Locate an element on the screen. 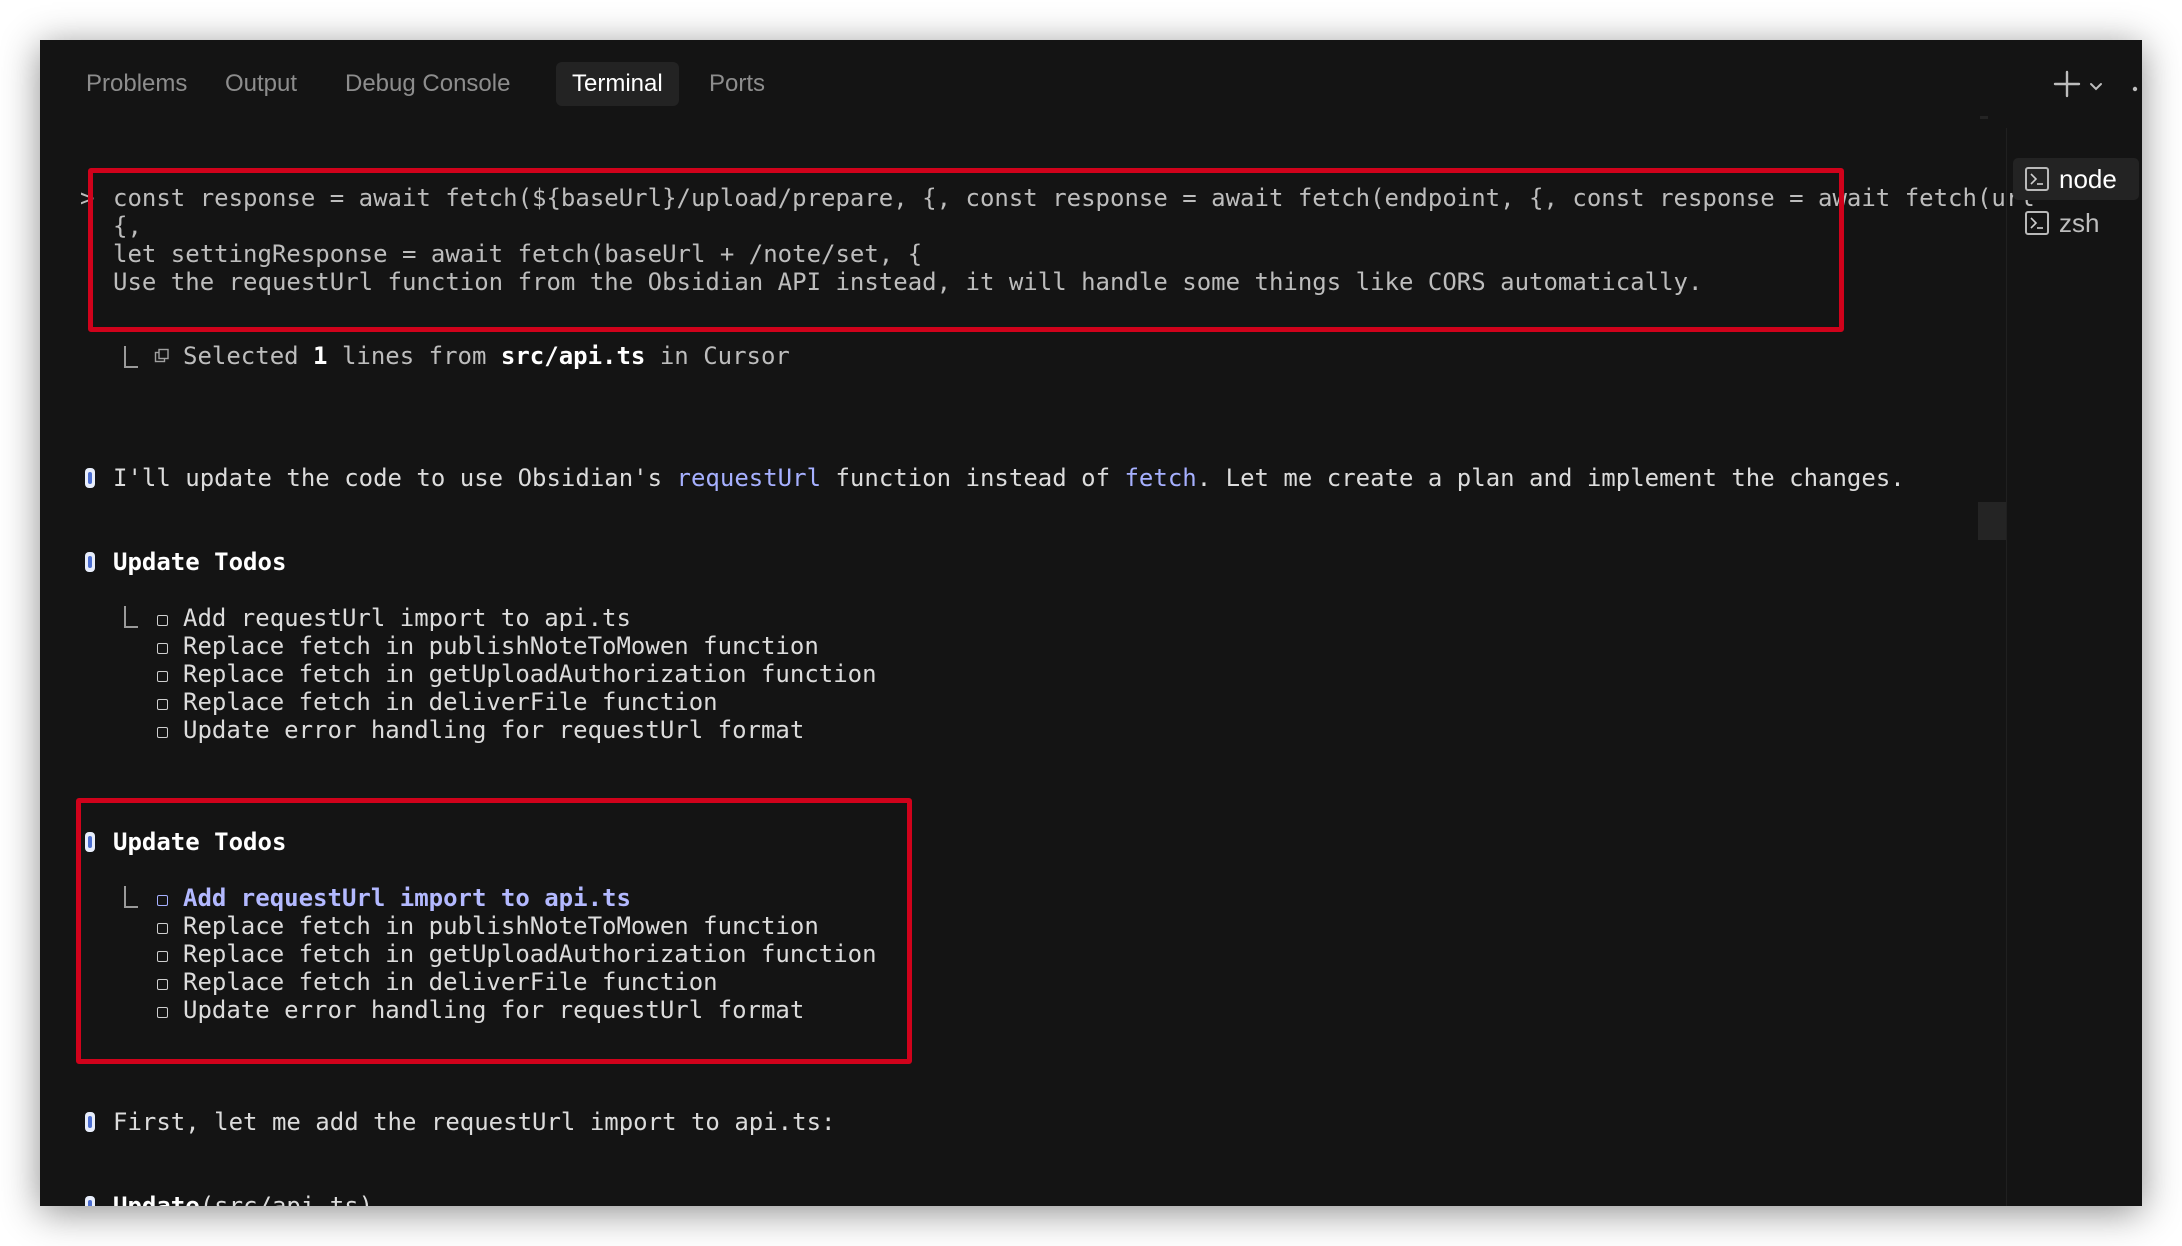 The image size is (2182, 1246). tab-problems: Problems is located at coordinates (136, 84).